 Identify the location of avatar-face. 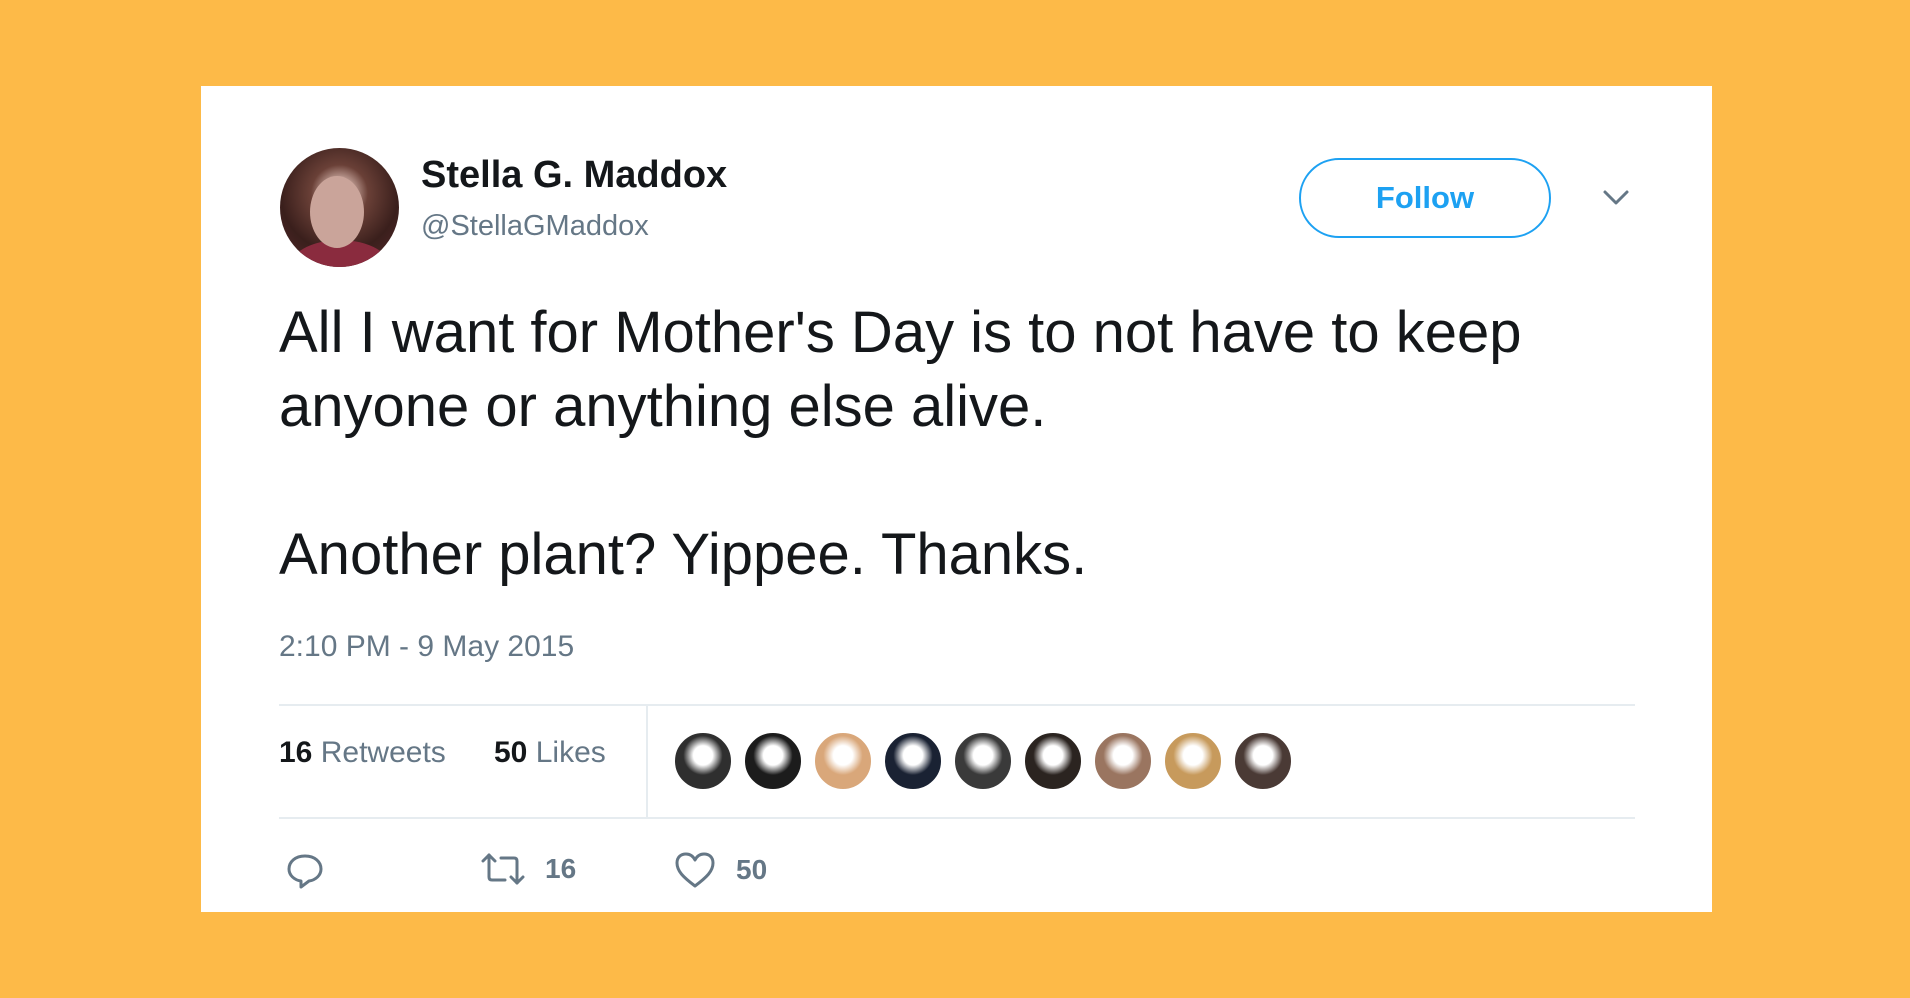
(337, 212).